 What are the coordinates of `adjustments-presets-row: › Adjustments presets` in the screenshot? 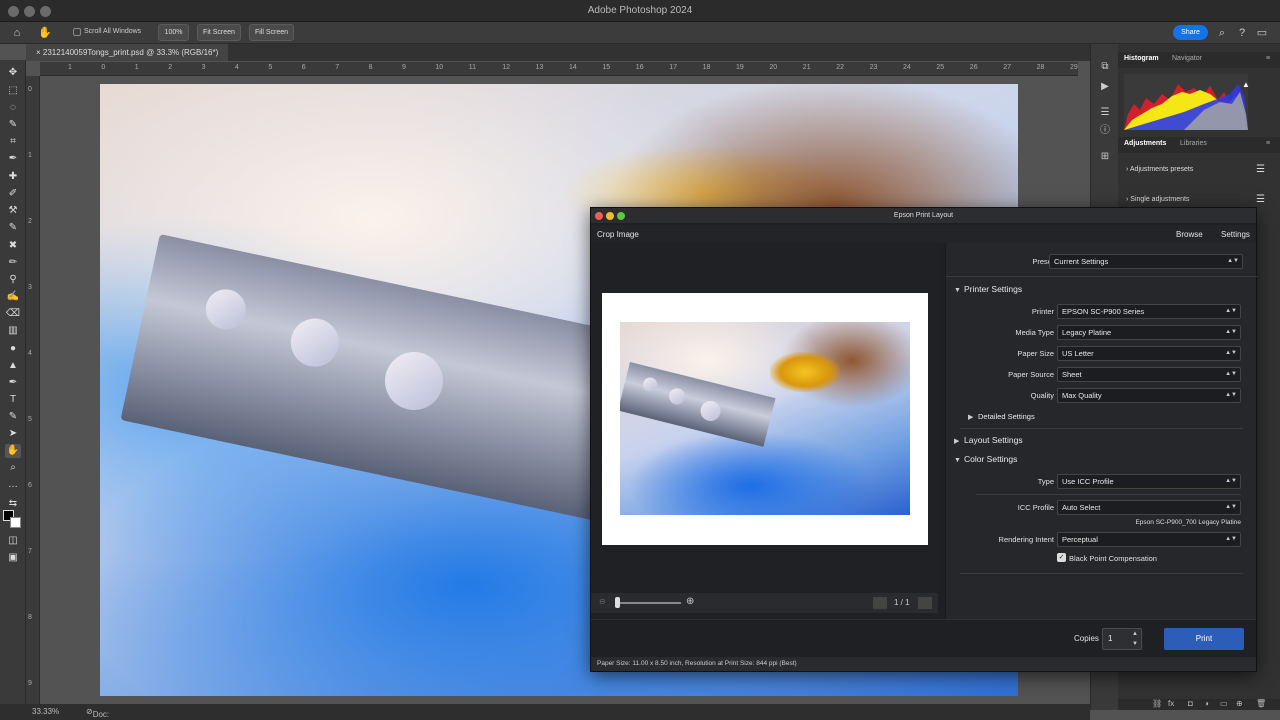 It's located at (1159, 169).